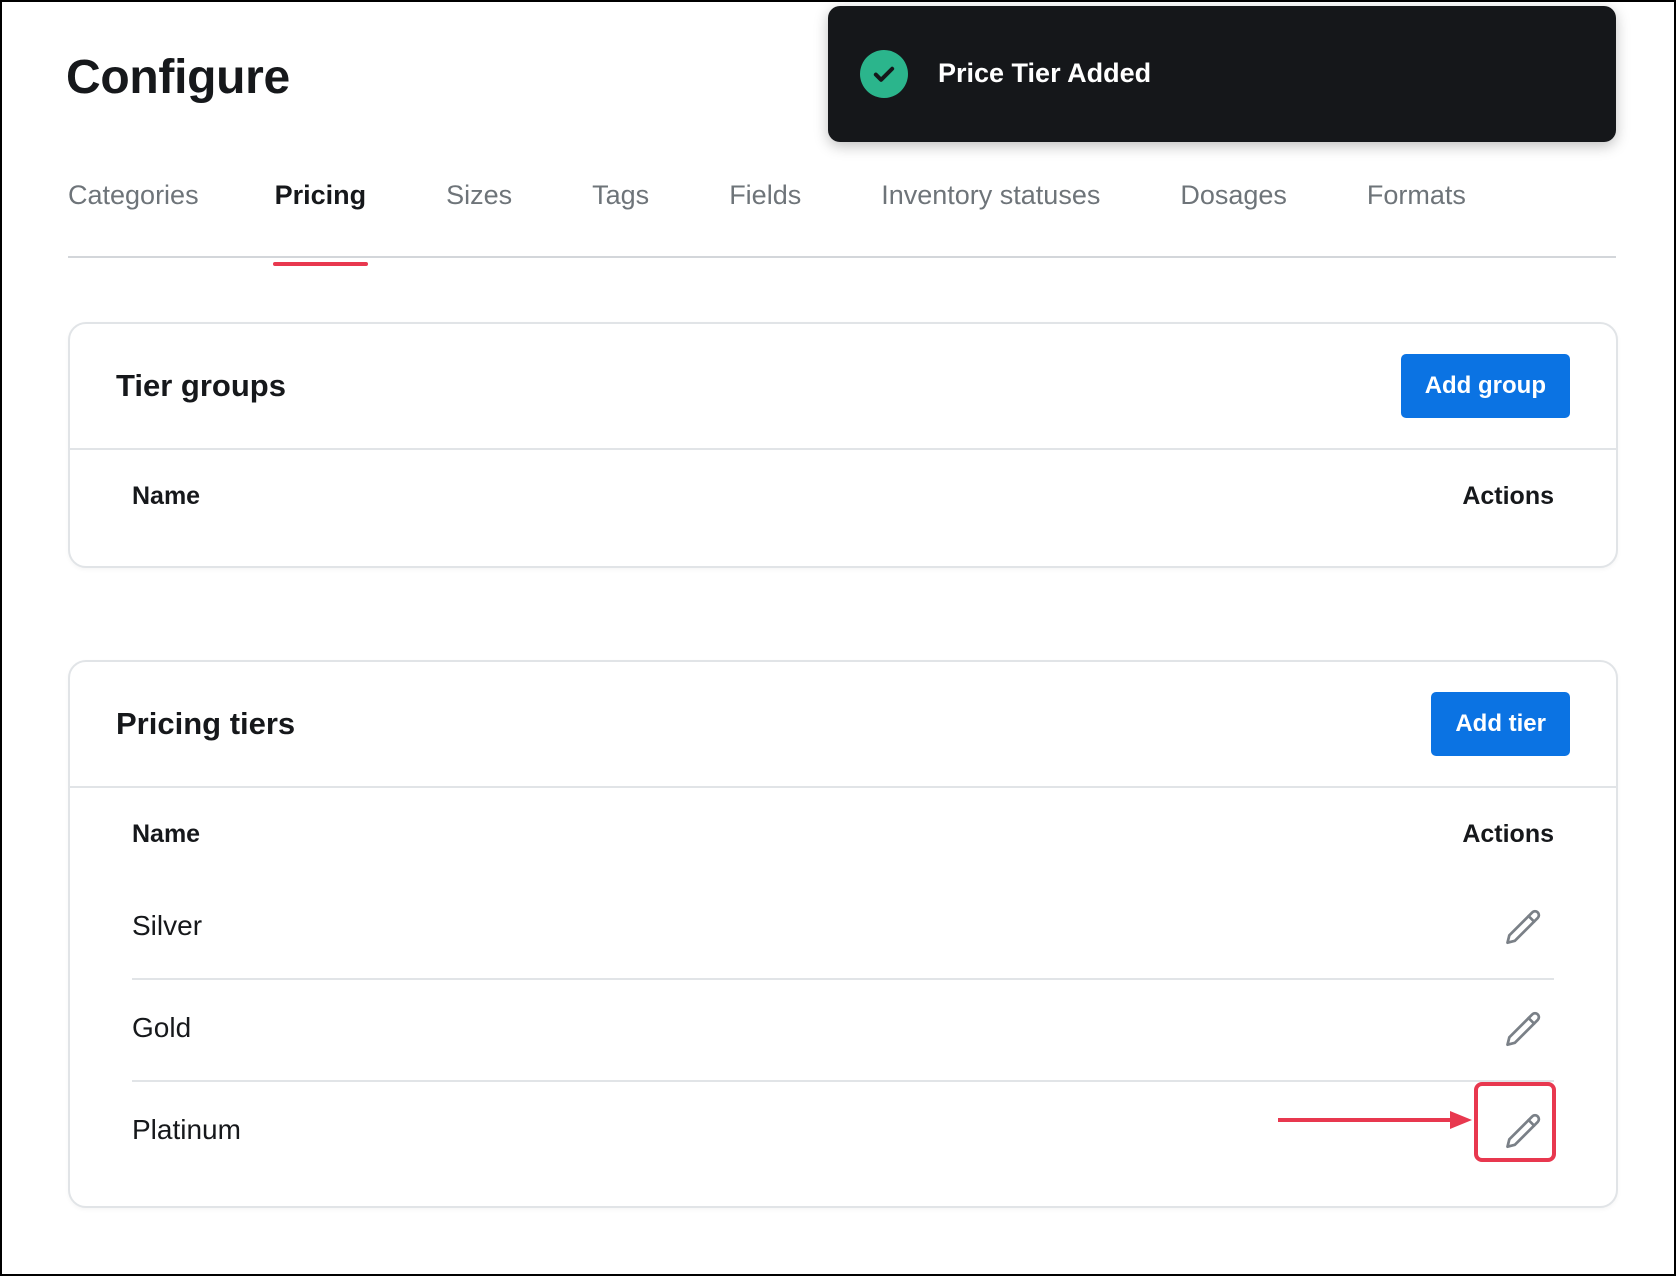 The height and width of the screenshot is (1276, 1676). What do you see at coordinates (843, 1132) in the screenshot?
I see `table-row: Platinum` at bounding box center [843, 1132].